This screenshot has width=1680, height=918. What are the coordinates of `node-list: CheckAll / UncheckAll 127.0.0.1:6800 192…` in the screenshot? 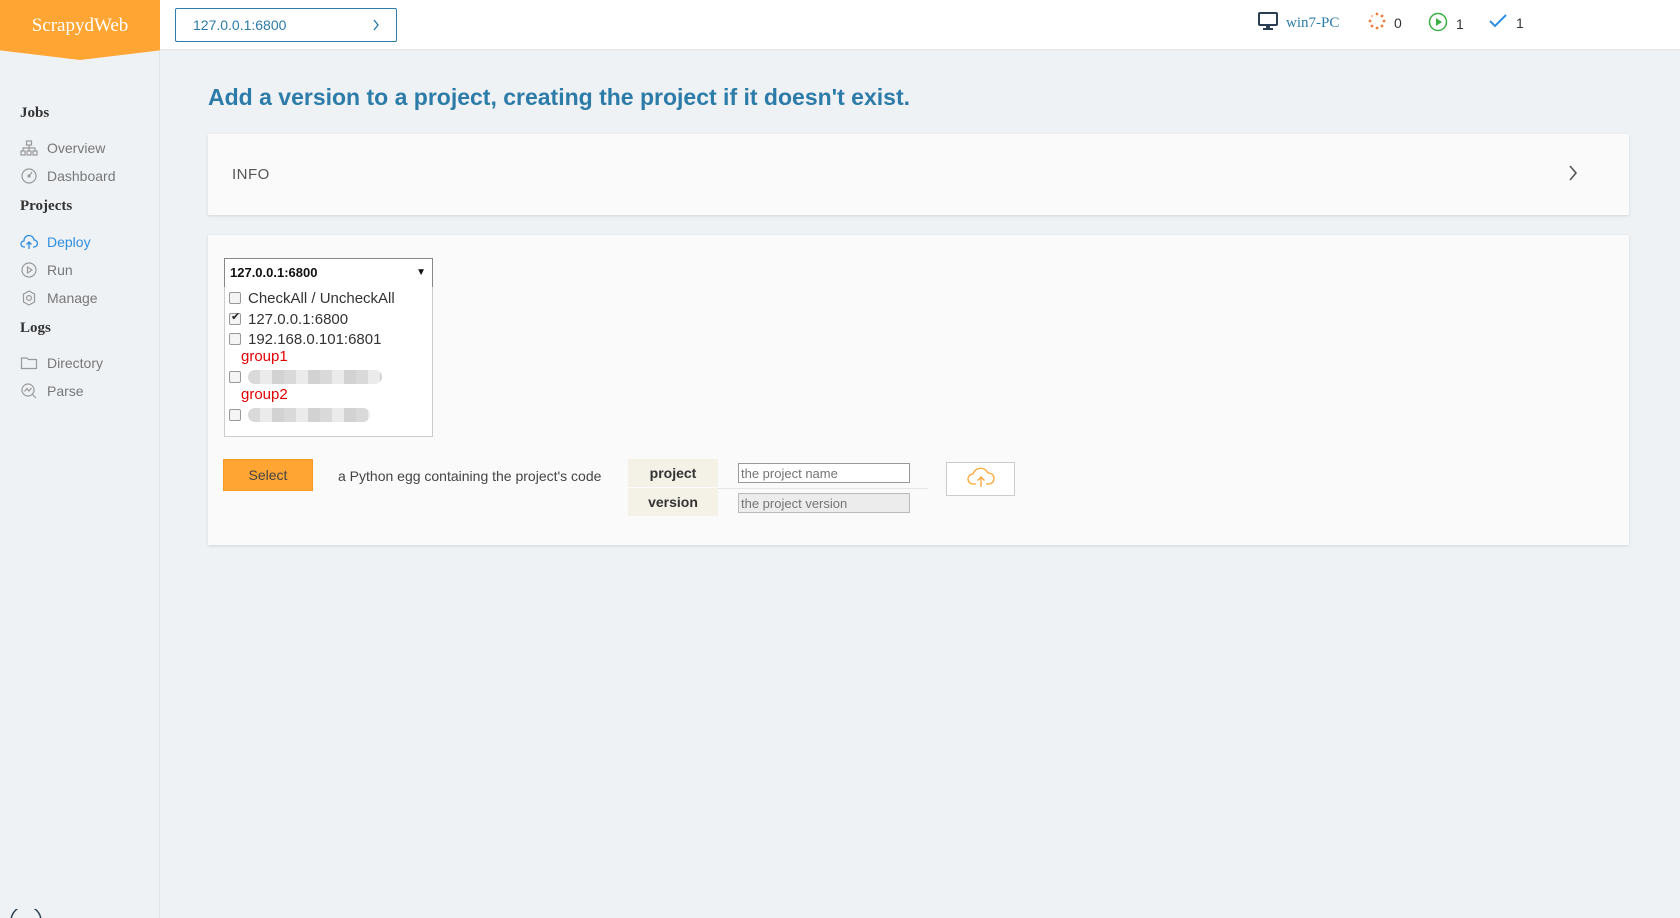 It's located at (328, 362).